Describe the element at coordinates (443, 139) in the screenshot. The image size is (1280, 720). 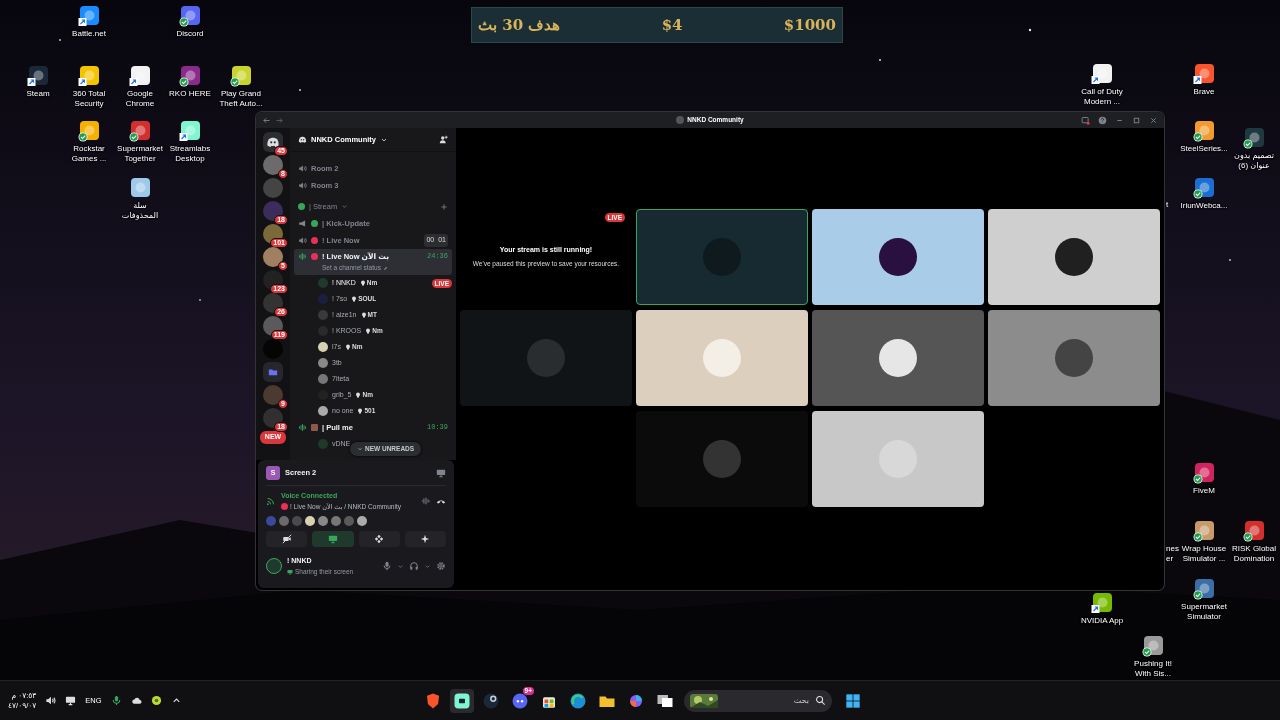
I see `add-person-icon` at that location.